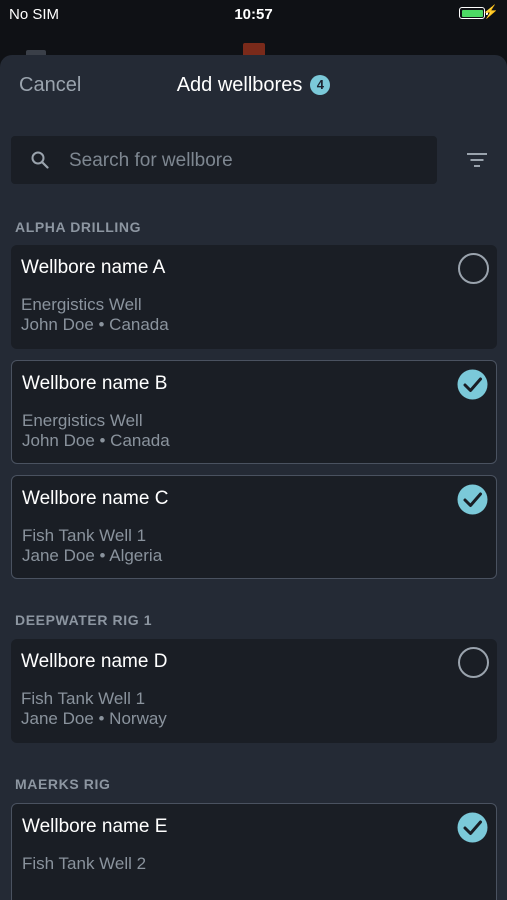  What do you see at coordinates (84, 863) in the screenshot?
I see `well-name: Fish Tank Well 2` at bounding box center [84, 863].